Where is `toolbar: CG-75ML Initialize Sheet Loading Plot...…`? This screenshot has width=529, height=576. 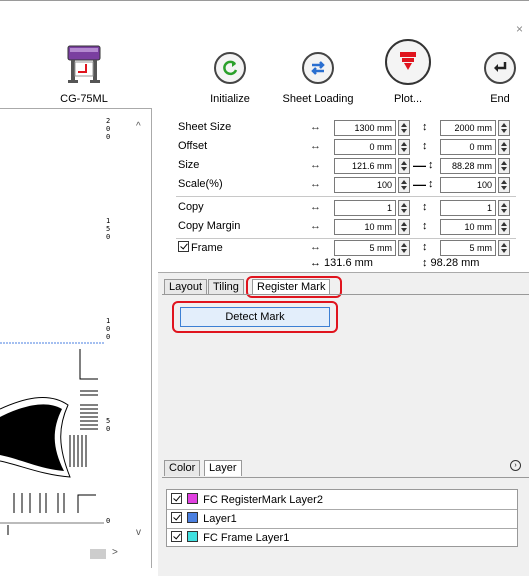 toolbar: CG-75ML Initialize Sheet Loading Plot...… is located at coordinates (264, 73).